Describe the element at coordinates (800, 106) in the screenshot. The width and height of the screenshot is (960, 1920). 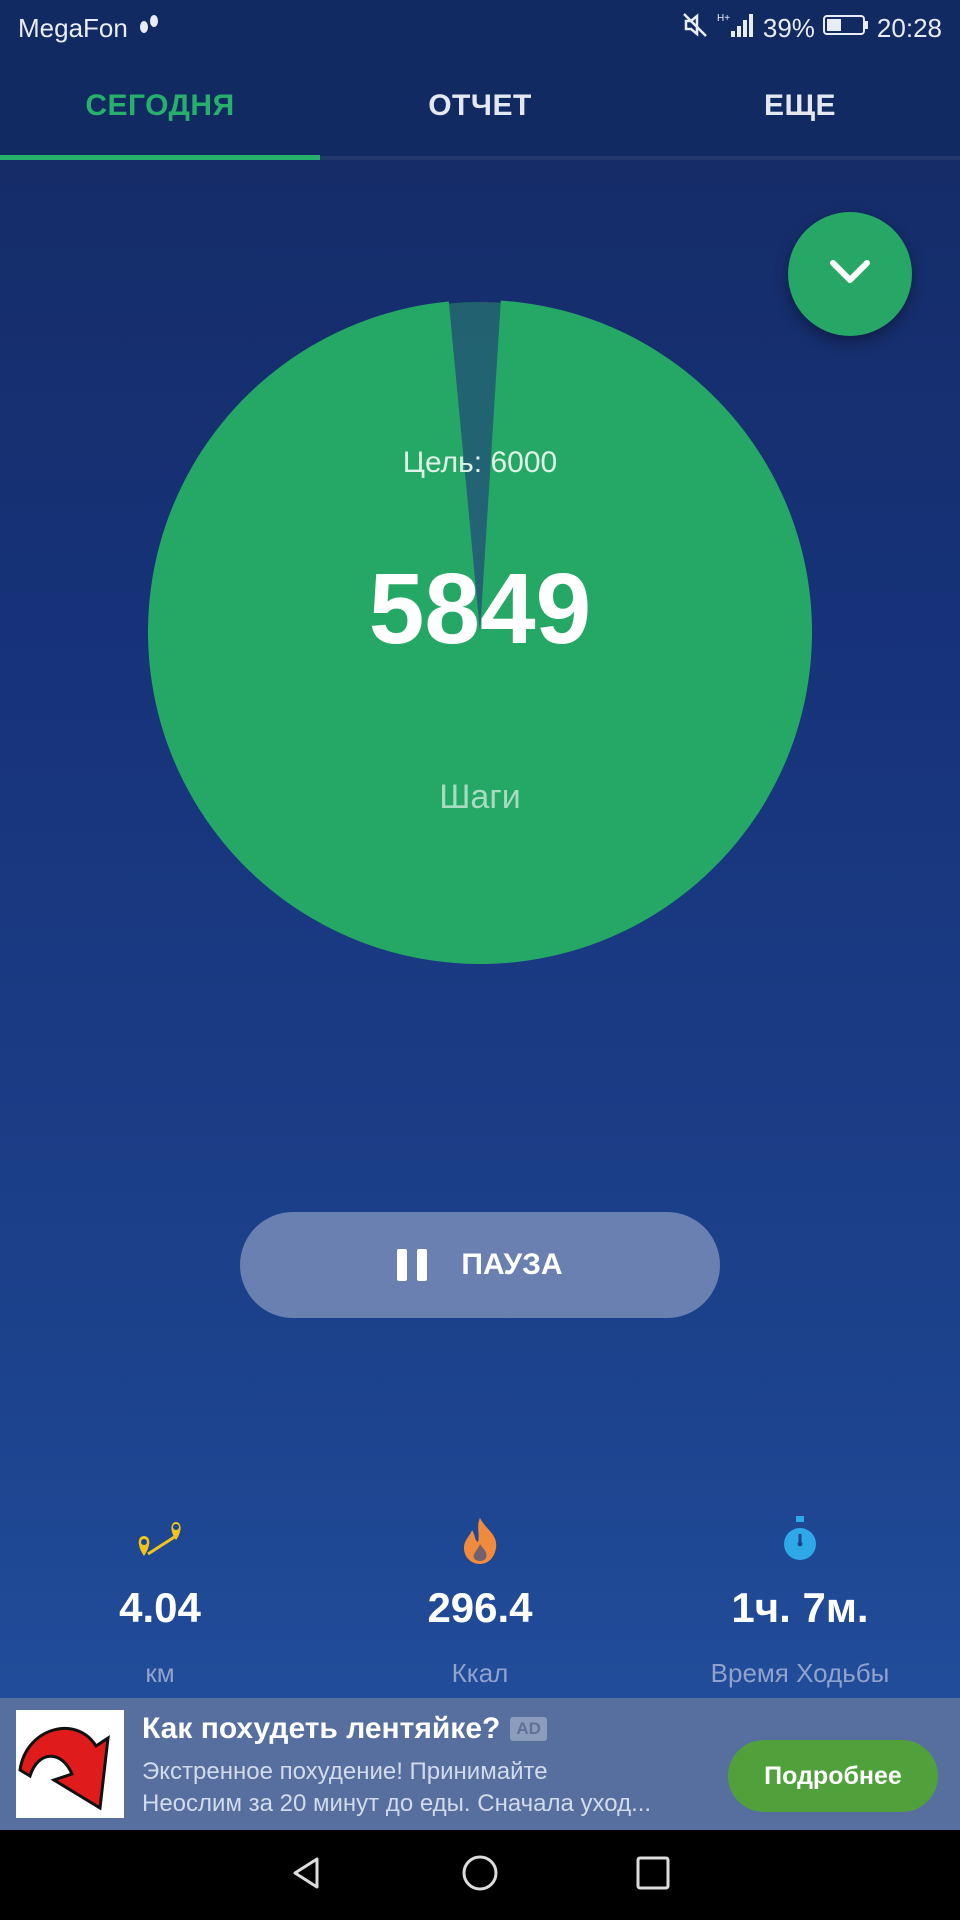
I see `tab-more: ЕЩЕ` at that location.